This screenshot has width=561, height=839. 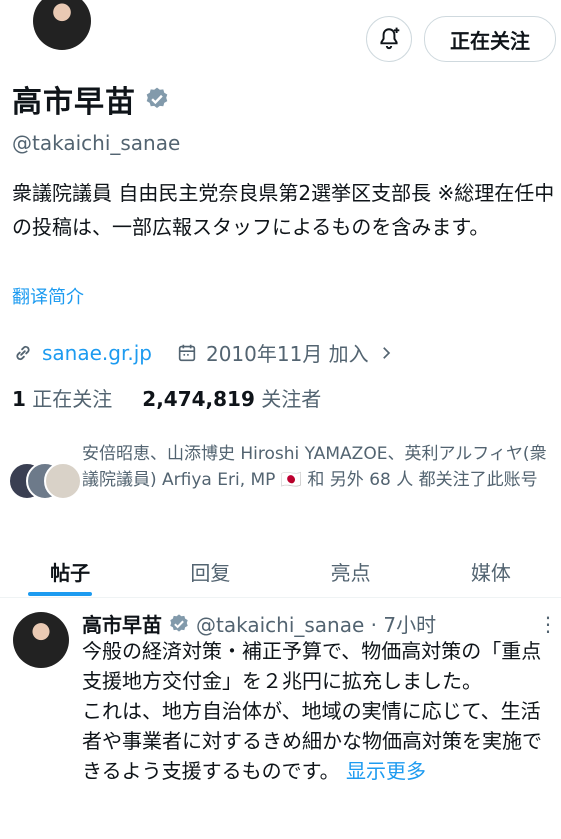 I want to click on notification-bell-button, so click(x=389, y=39).